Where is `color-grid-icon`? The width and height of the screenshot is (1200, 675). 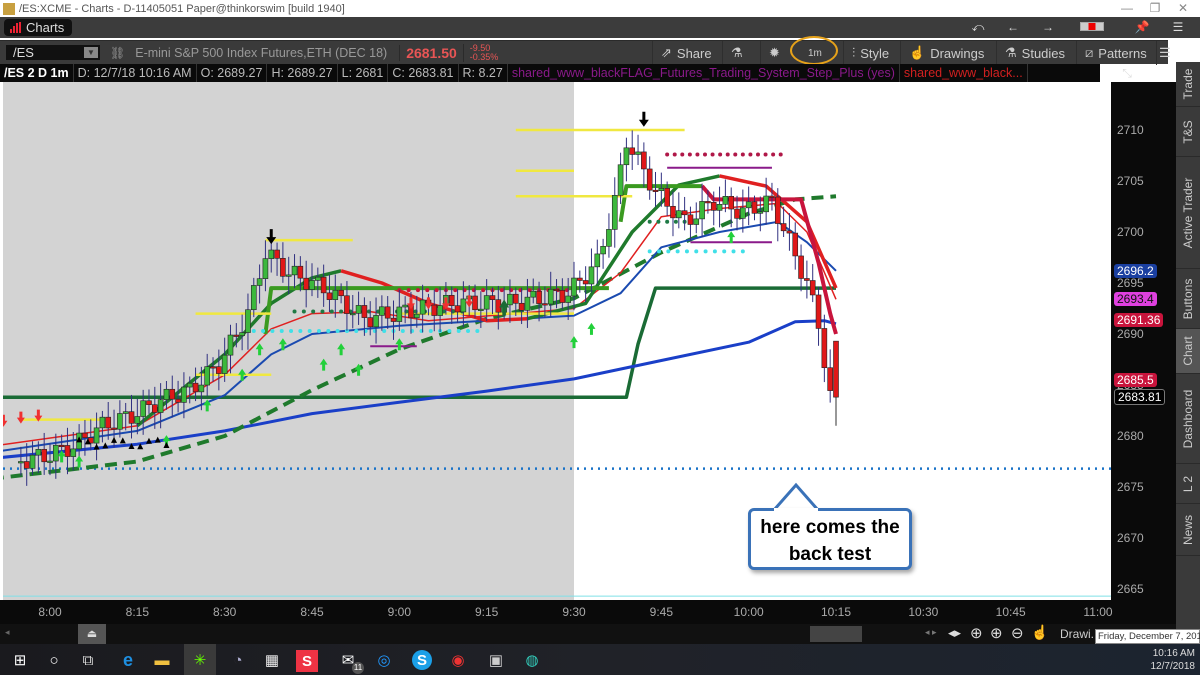 color-grid-icon is located at coordinates (1092, 27).